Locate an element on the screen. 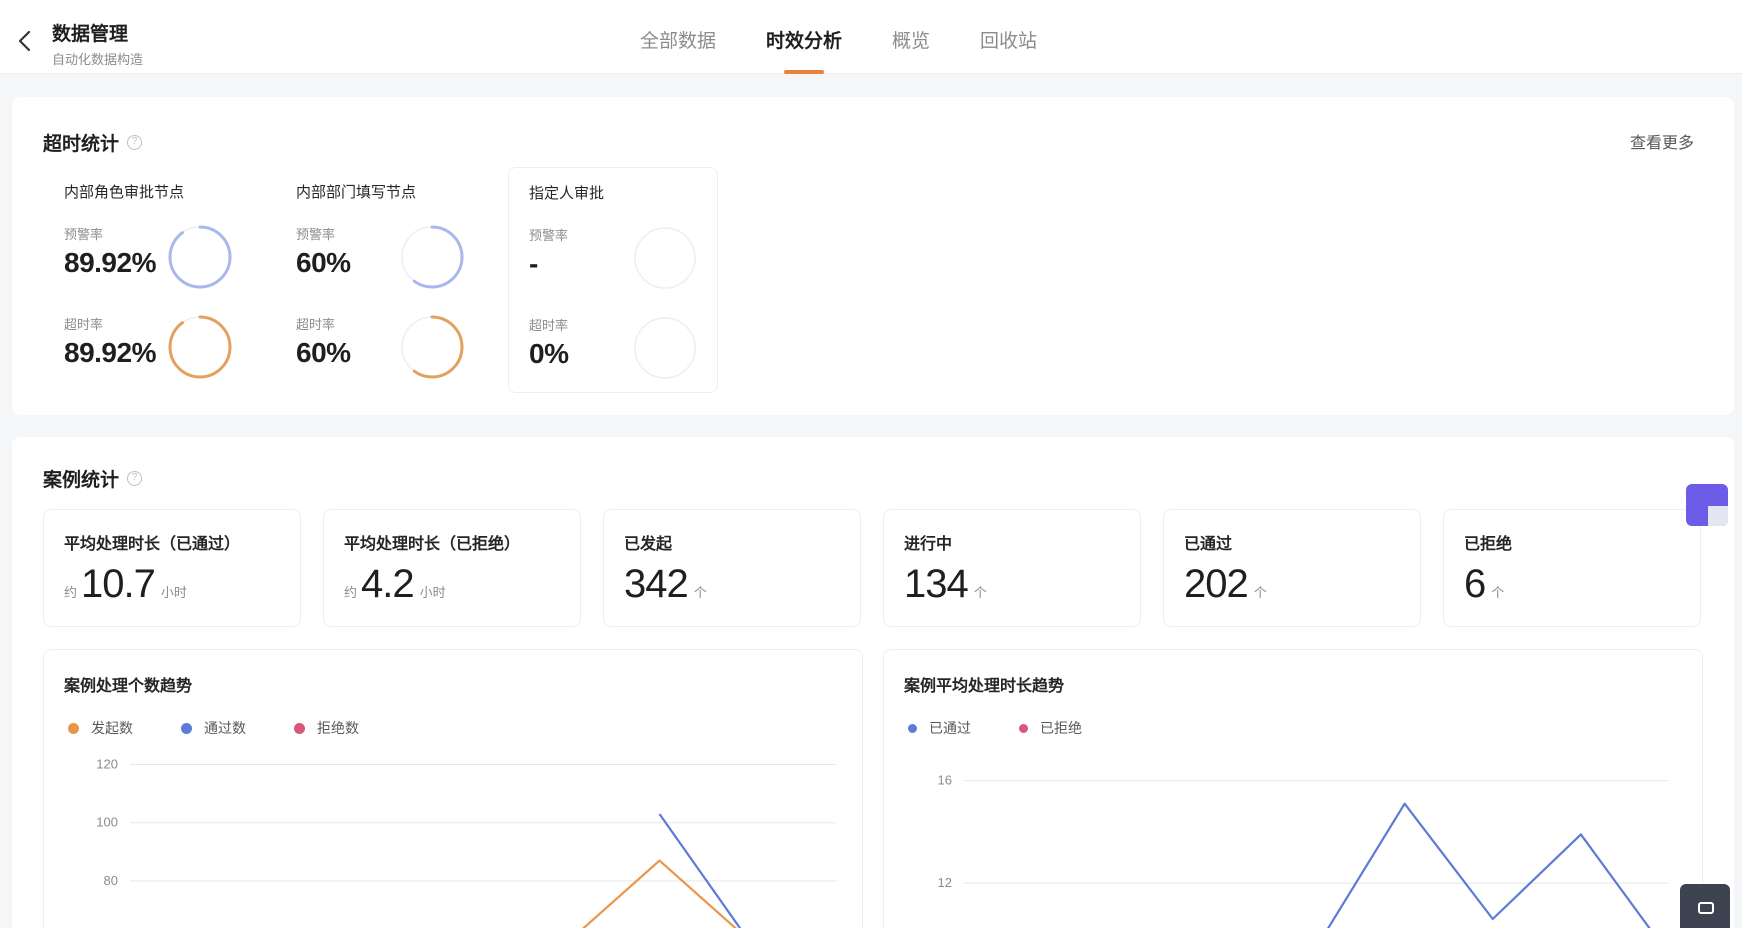  y-tick-label: 100 is located at coordinates (107, 822).